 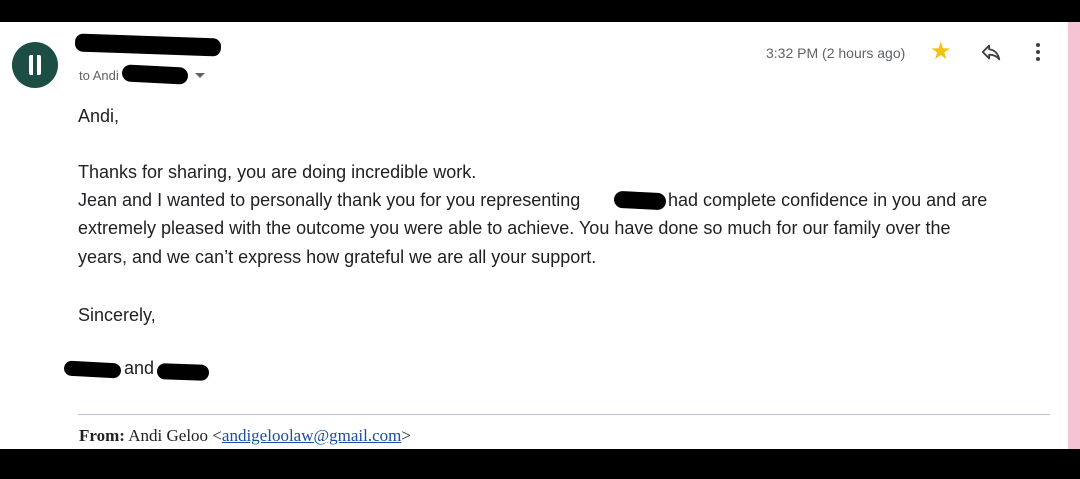 I want to click on signature-and: and, so click(x=139, y=368).